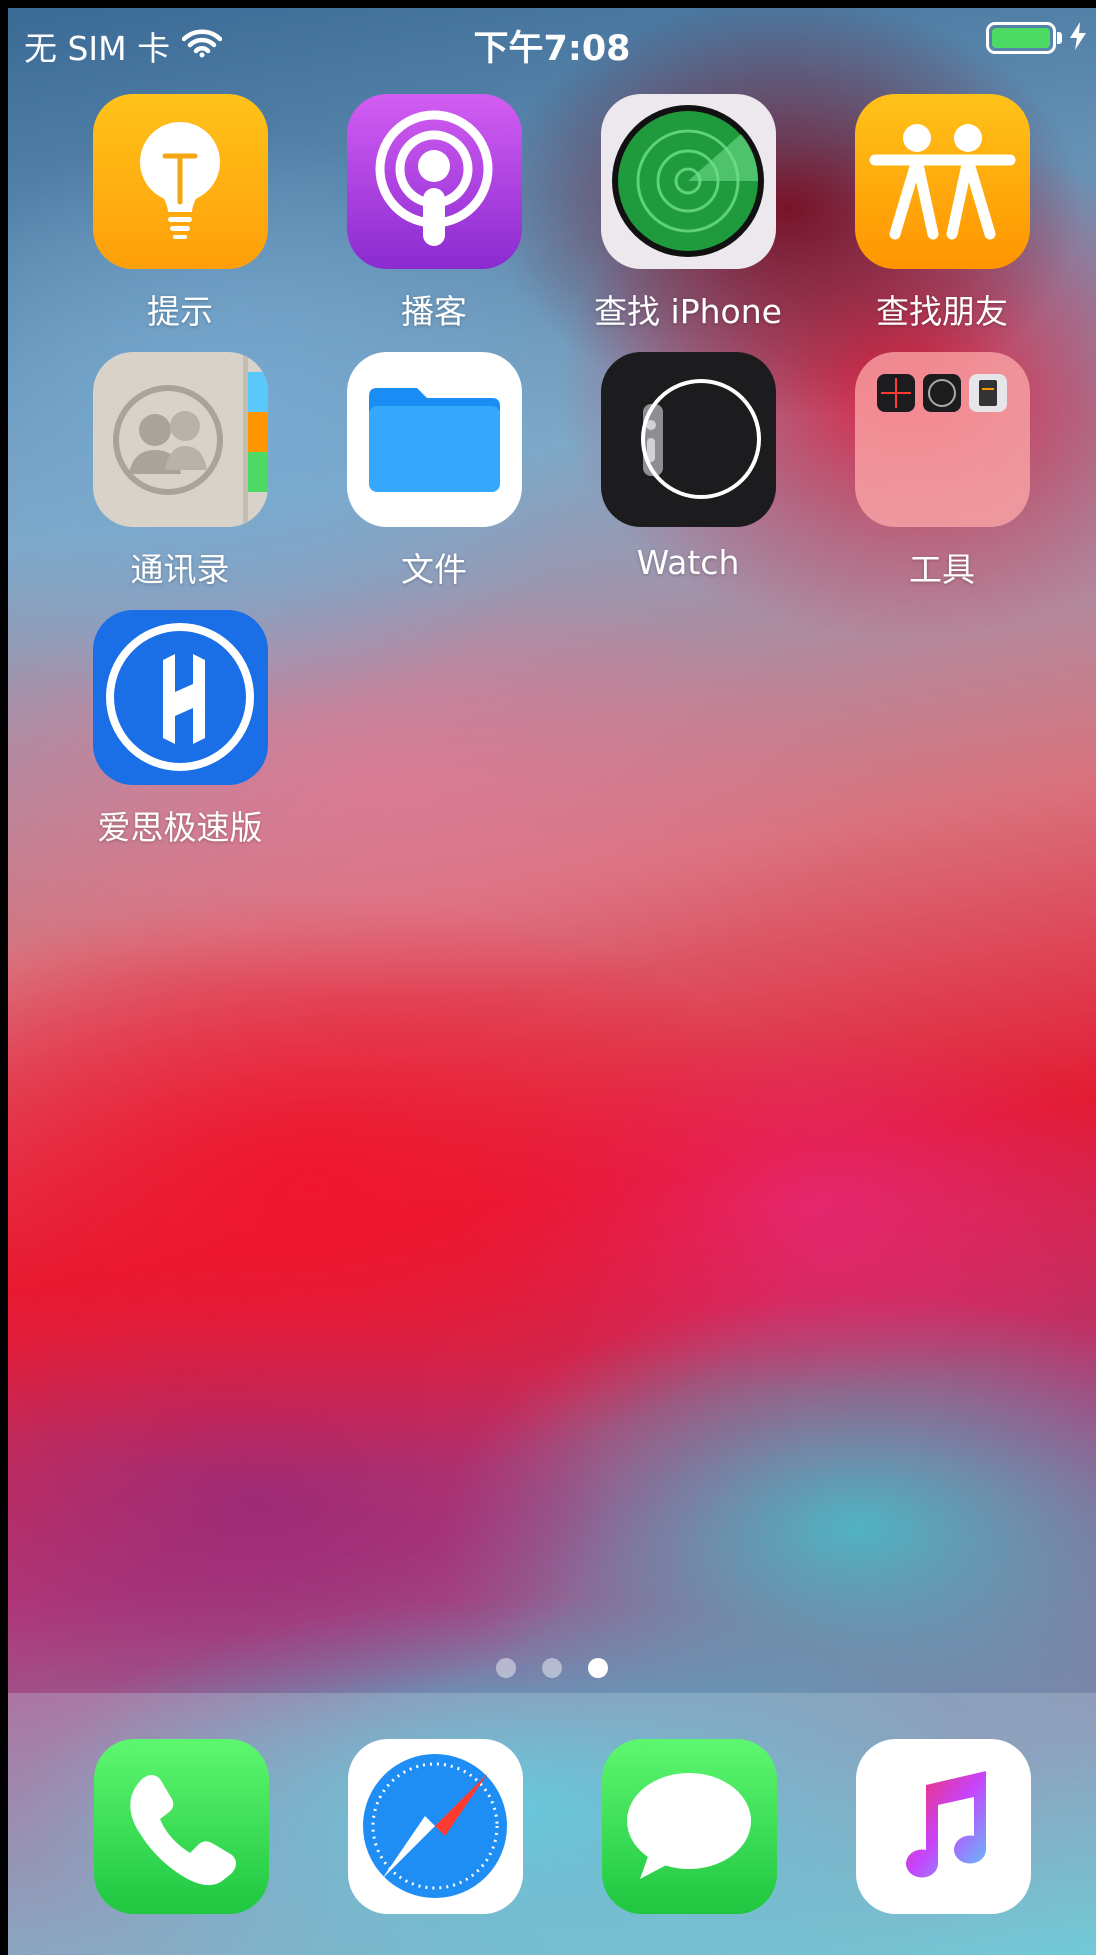 This screenshot has height=1955, width=1096. What do you see at coordinates (942, 181) in the screenshot?
I see `friends-icon` at bounding box center [942, 181].